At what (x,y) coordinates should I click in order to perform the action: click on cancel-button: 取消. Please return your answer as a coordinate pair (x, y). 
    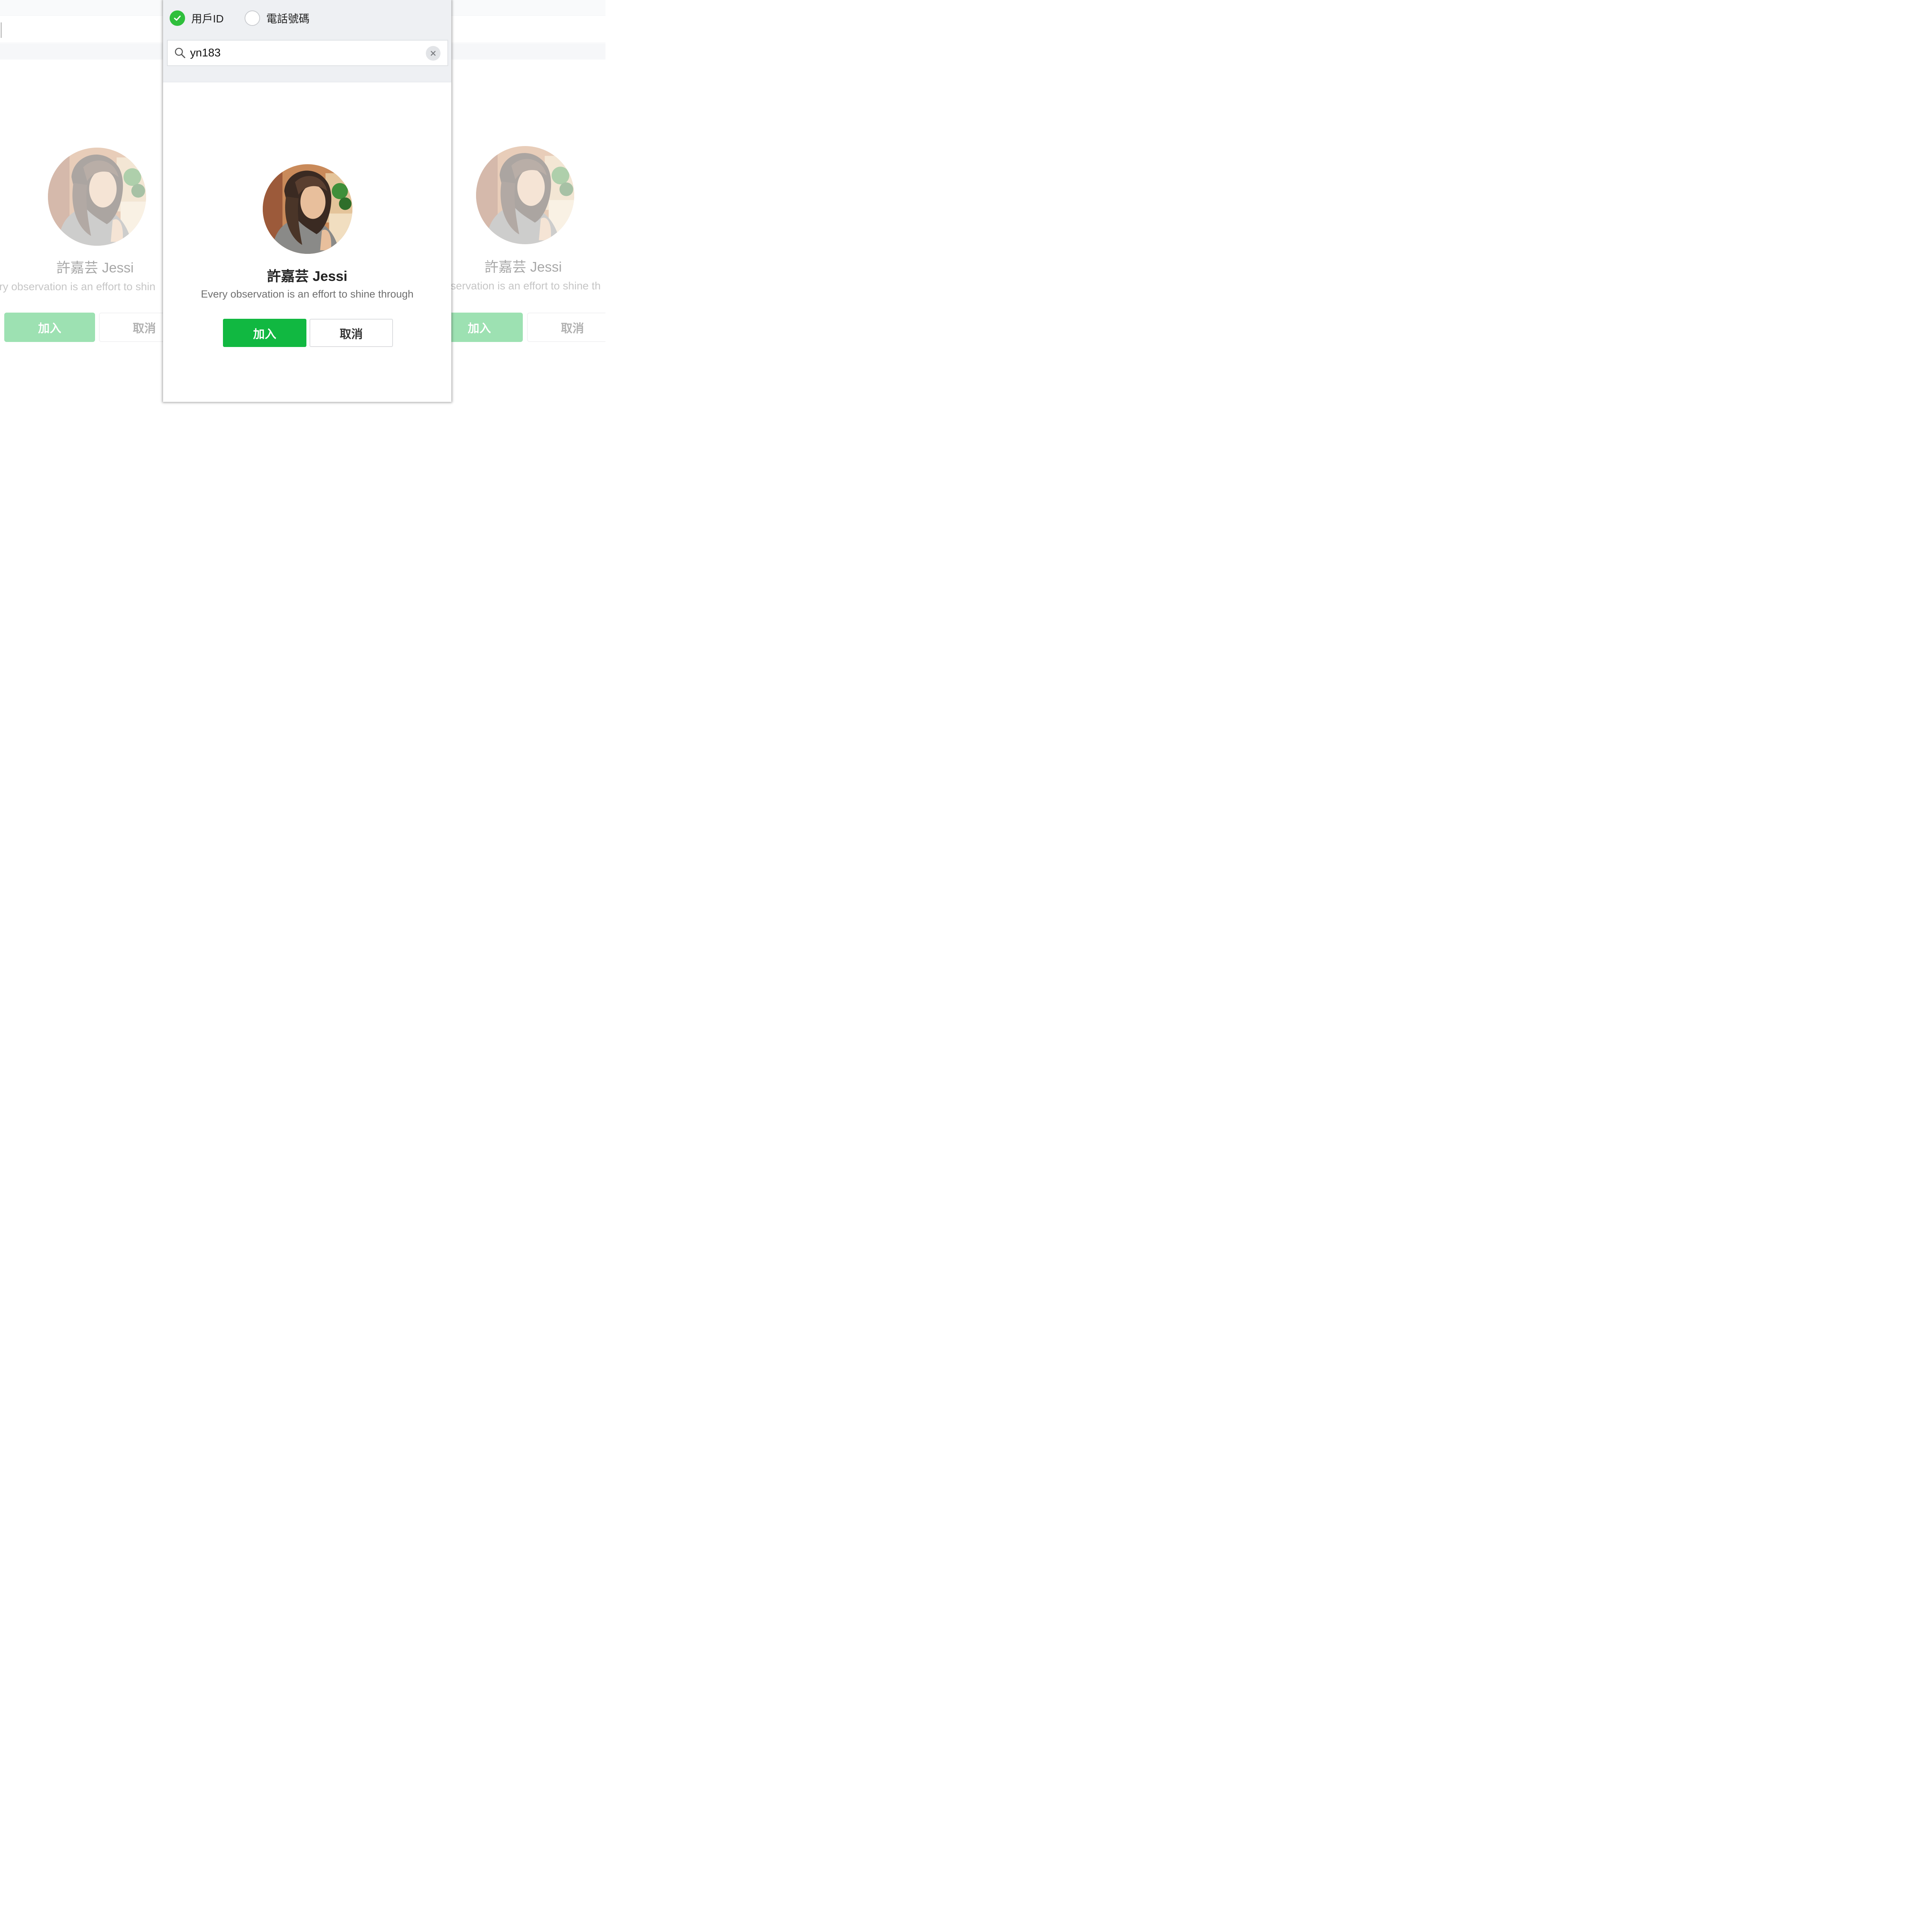
    Looking at the image, I should click on (351, 333).